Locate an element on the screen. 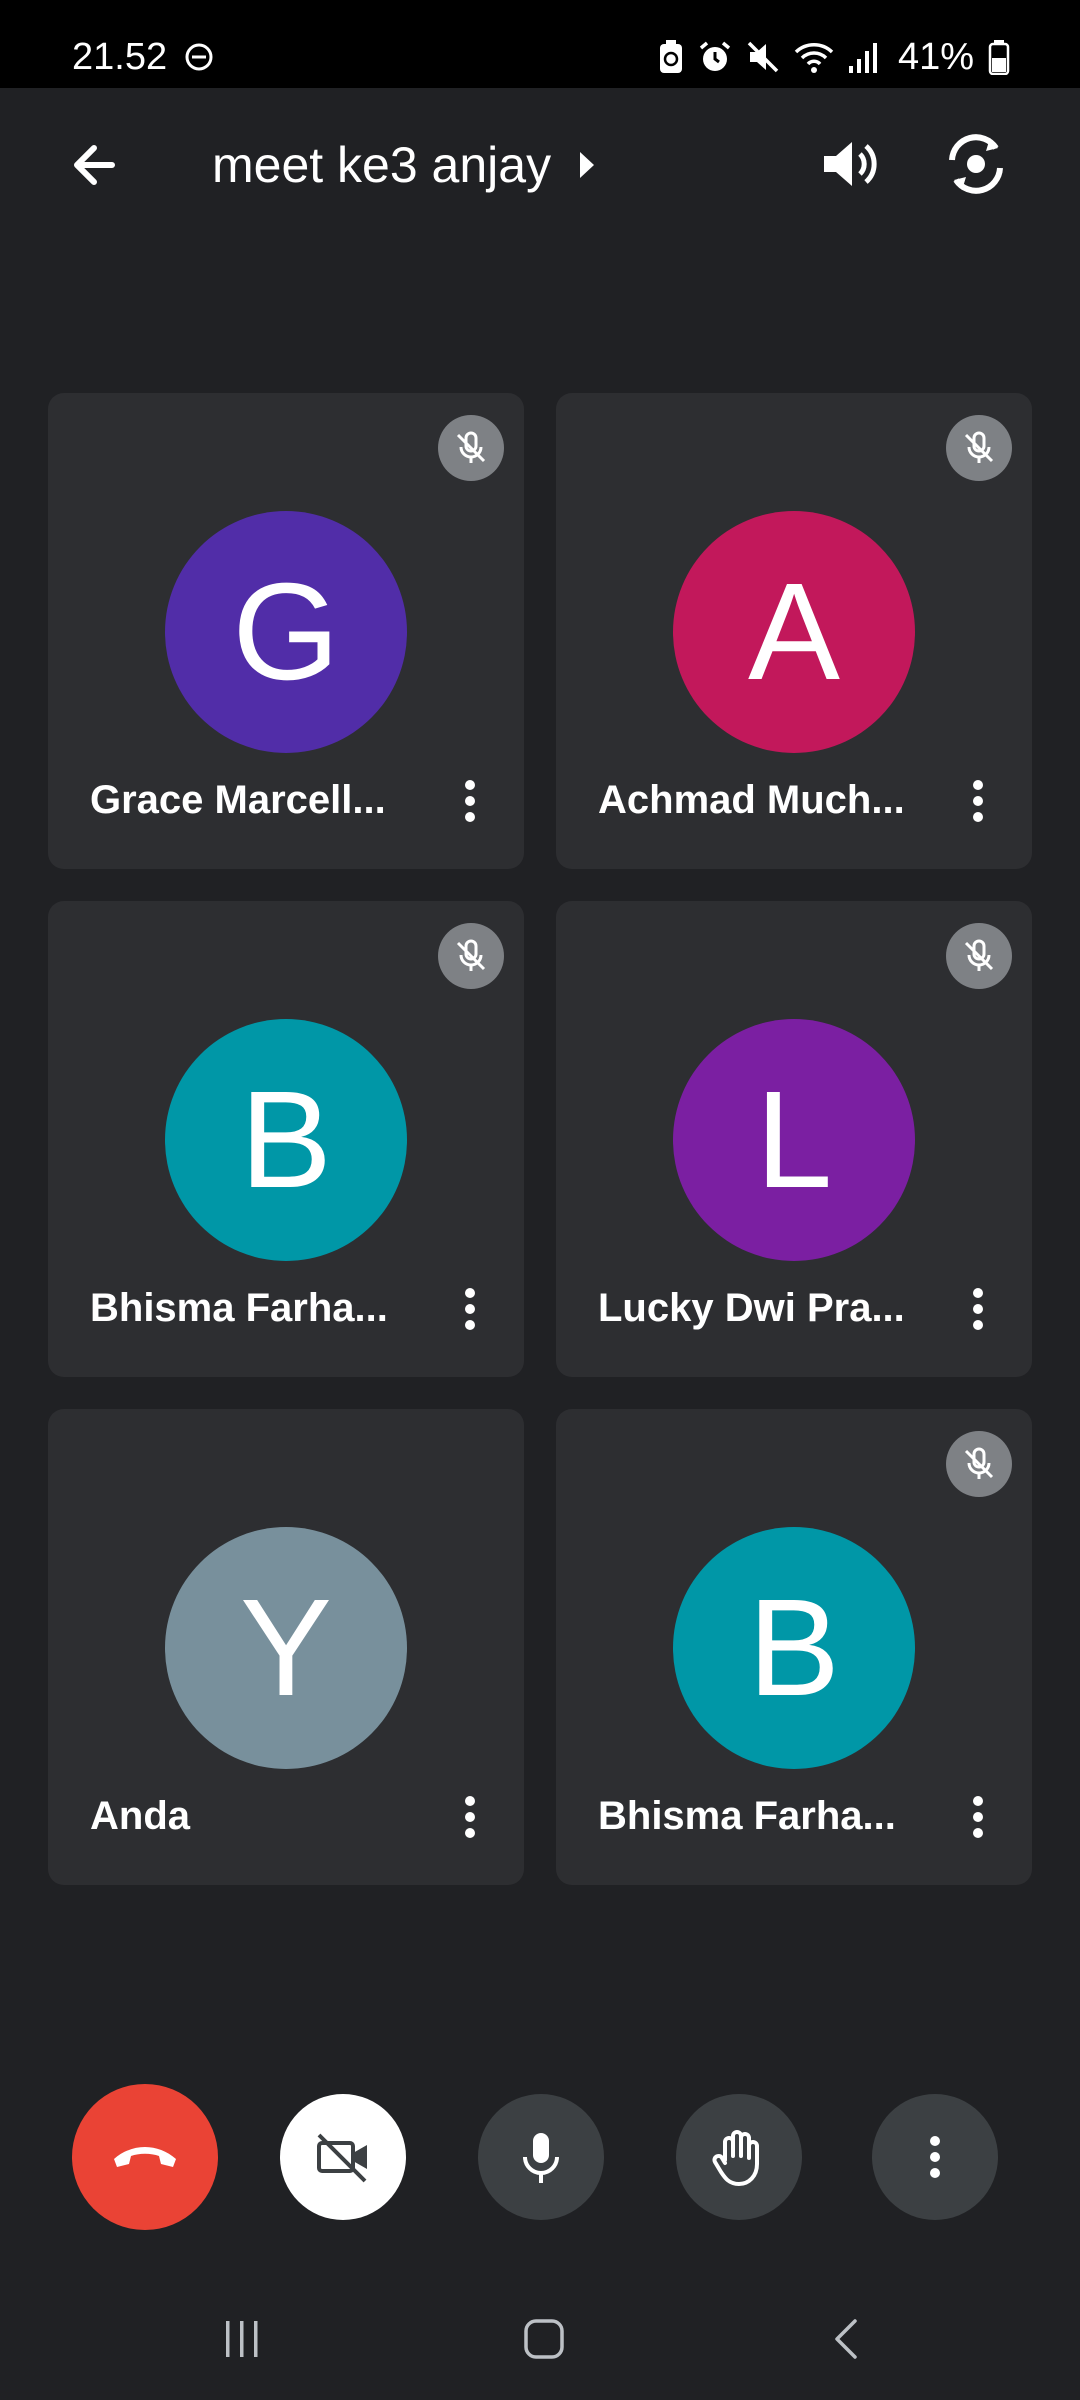  wifi-icon is located at coordinates (814, 57).